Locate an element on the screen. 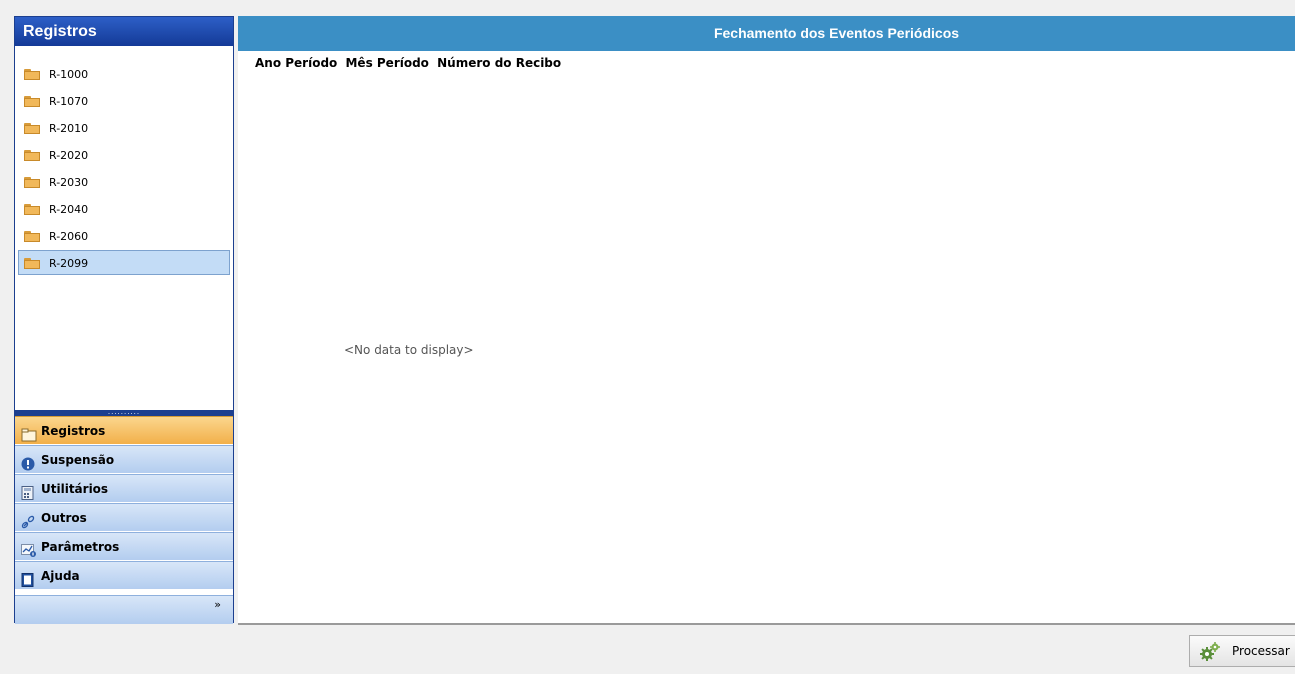 The height and width of the screenshot is (674, 1295). column-header-numero-recibo: Número do Recibo is located at coordinates (499, 63).